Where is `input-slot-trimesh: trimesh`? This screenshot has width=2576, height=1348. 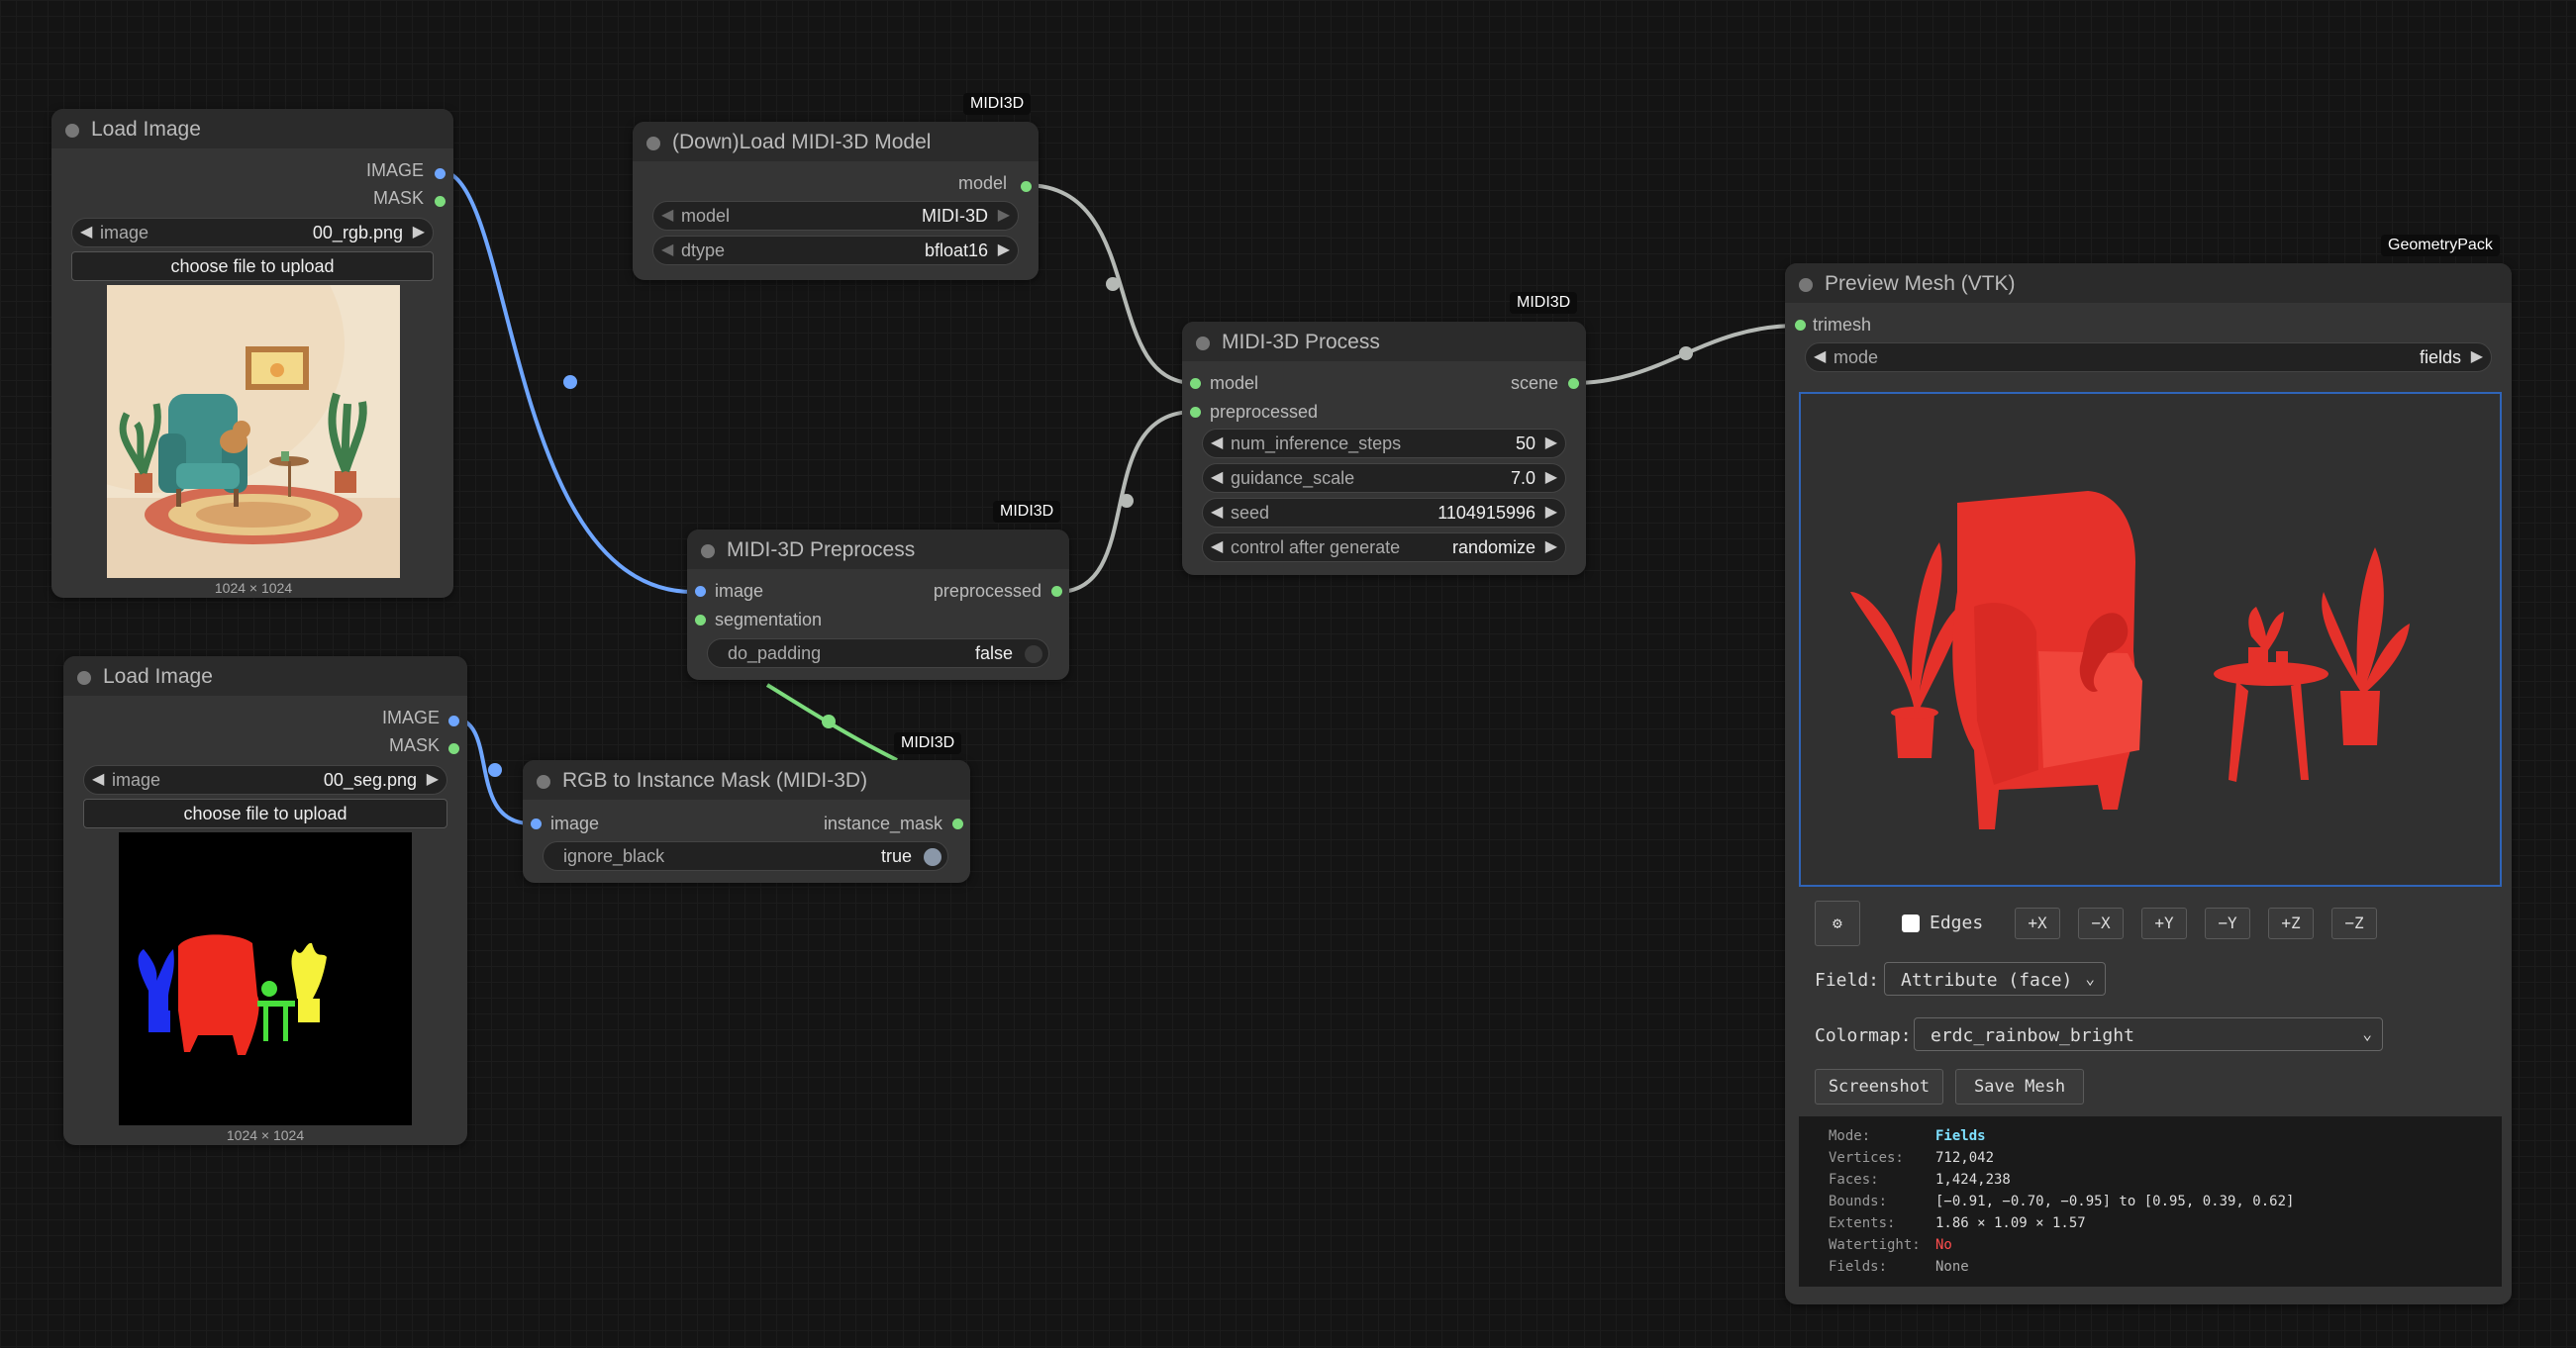
input-slot-trimesh: trimesh is located at coordinates (1842, 328).